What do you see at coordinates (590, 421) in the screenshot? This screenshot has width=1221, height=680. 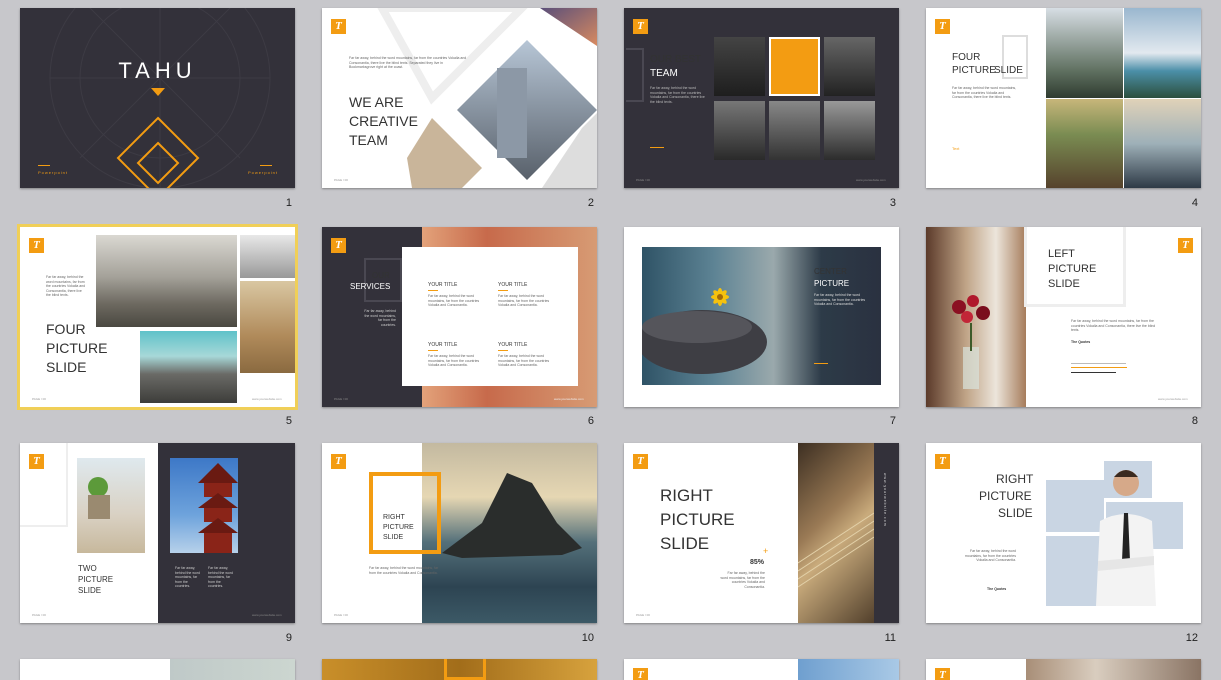 I see `slide-number: 6` at bounding box center [590, 421].